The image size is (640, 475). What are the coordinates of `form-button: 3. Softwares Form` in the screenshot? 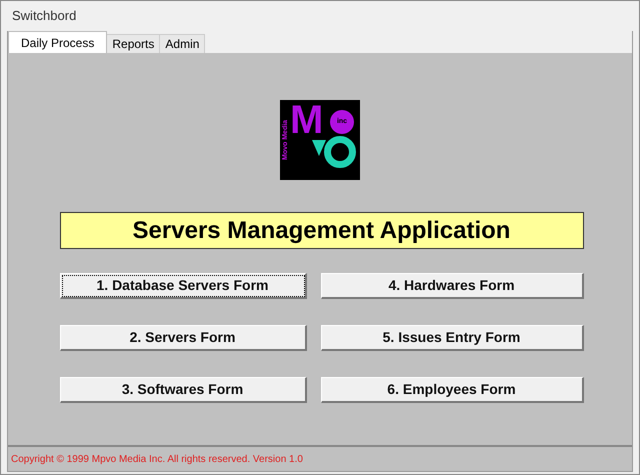 It's located at (183, 390).